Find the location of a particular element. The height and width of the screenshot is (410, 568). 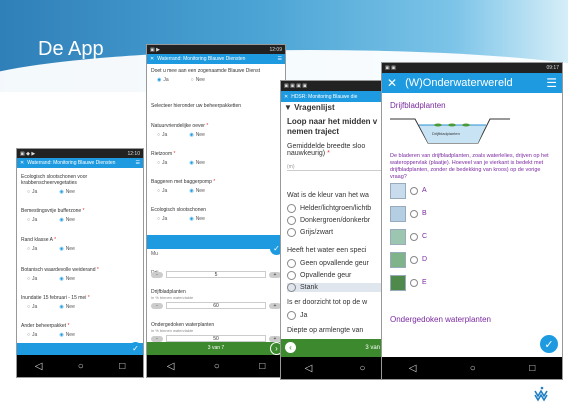

option-b: B is located at coordinates (408, 213).